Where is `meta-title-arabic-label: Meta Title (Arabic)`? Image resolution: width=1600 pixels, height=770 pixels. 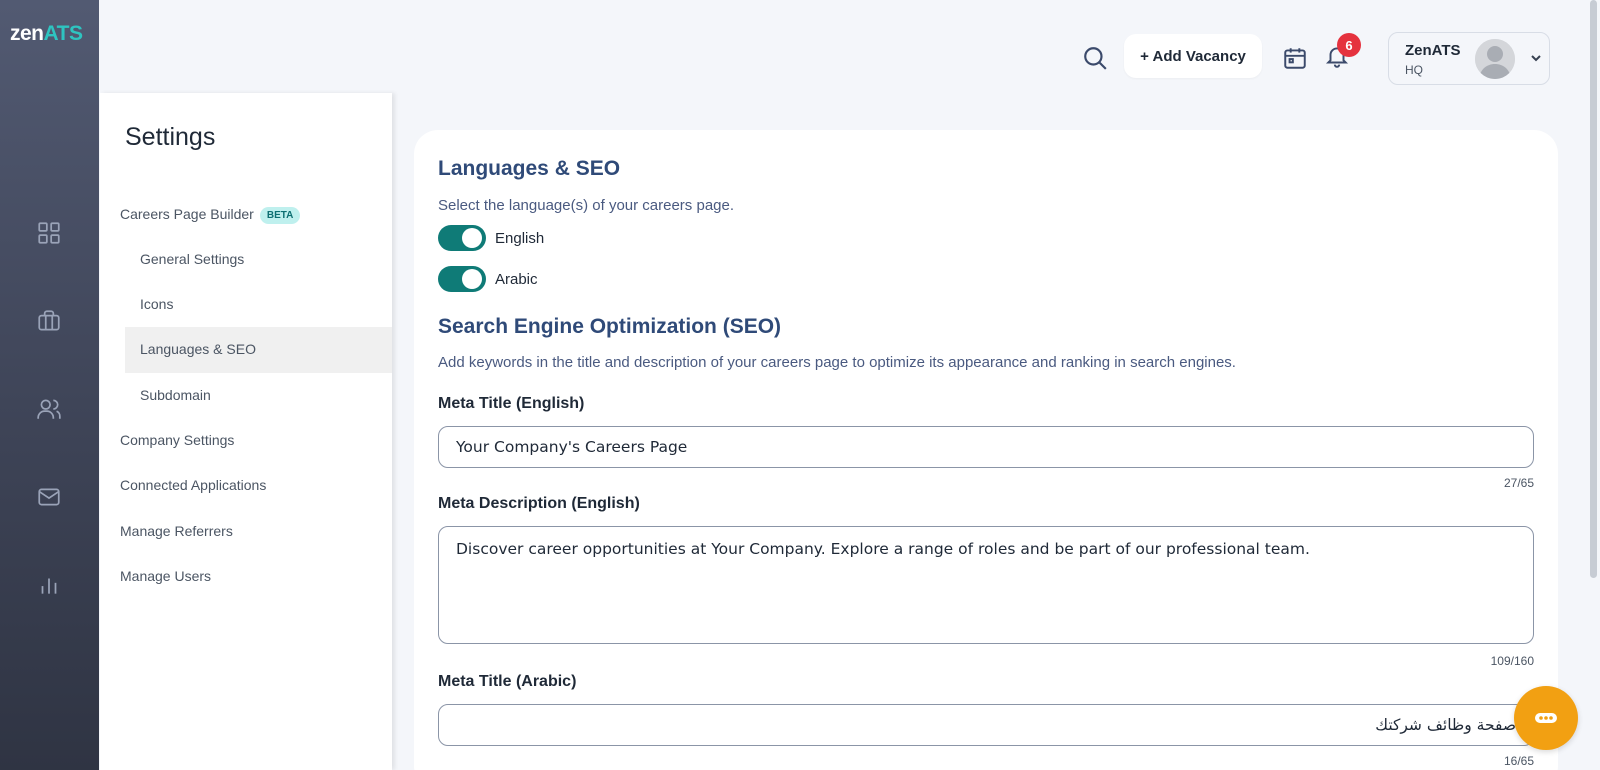 meta-title-arabic-label: Meta Title (Arabic) is located at coordinates (507, 681).